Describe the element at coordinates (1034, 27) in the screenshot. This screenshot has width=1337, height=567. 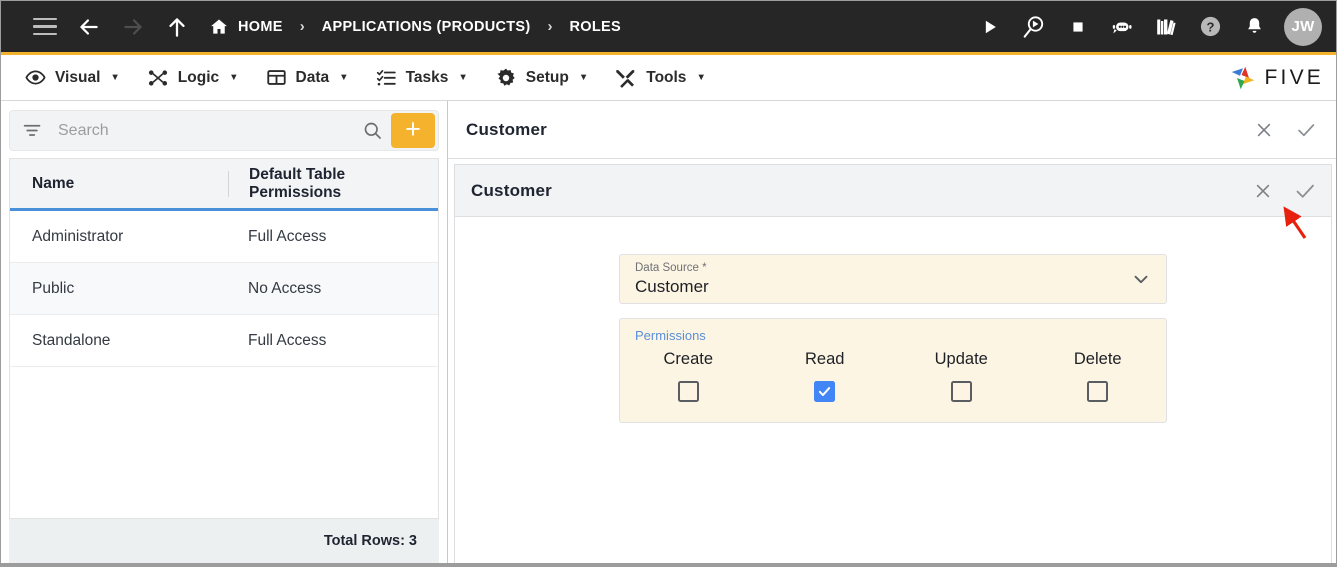
I see `debug-button` at that location.